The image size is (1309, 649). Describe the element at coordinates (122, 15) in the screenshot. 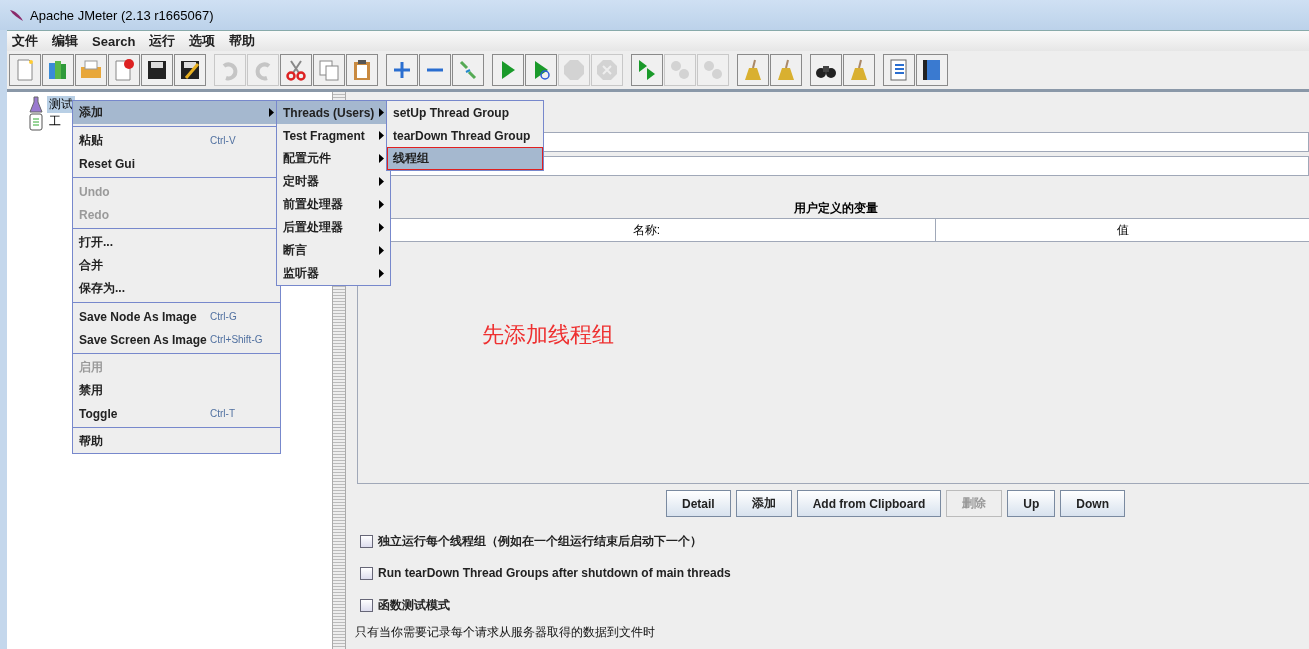

I see `window-title: Apache JMeter (2.13 r1665067)` at that location.